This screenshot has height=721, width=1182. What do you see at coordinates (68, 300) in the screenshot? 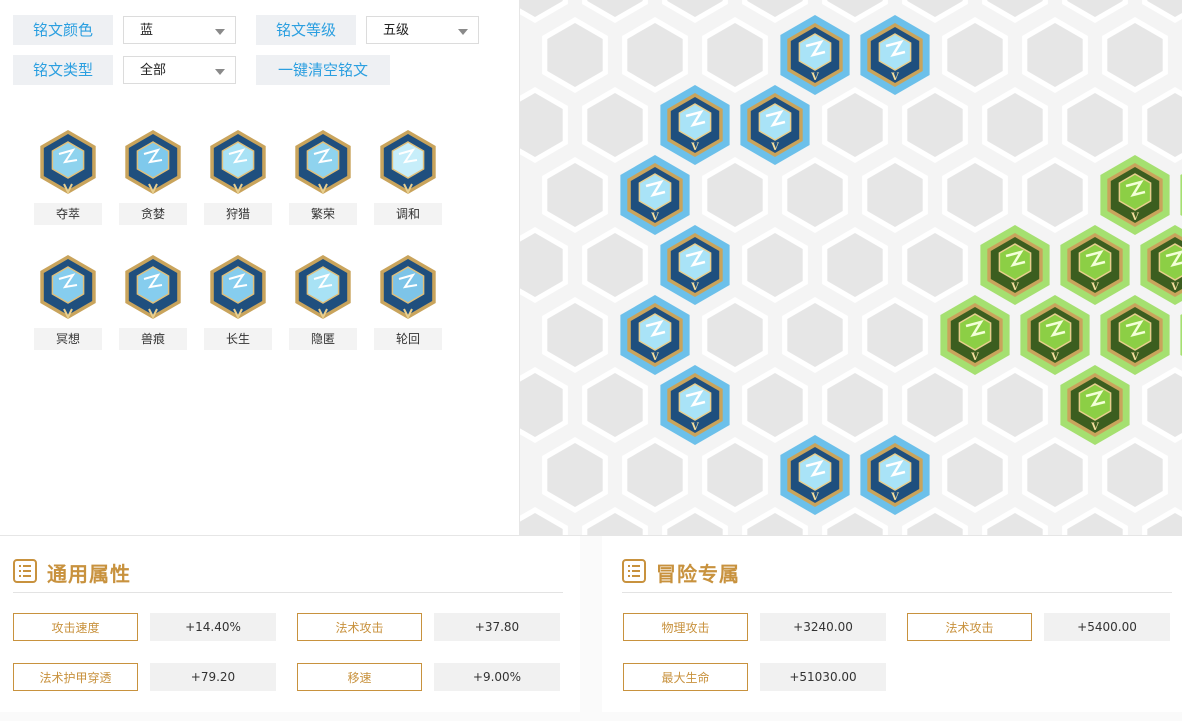
I see `rune-item: 冥想` at bounding box center [68, 300].